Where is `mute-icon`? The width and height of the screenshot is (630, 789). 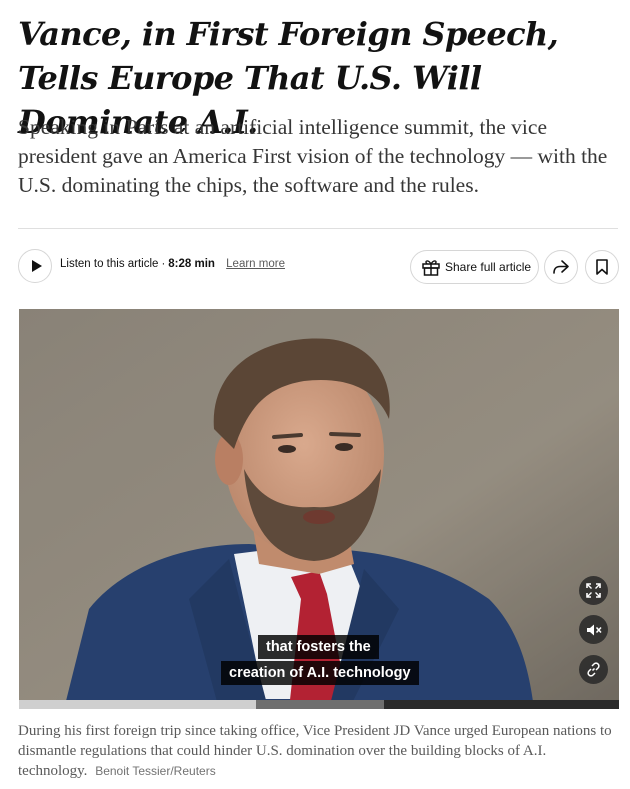 mute-icon is located at coordinates (594, 629).